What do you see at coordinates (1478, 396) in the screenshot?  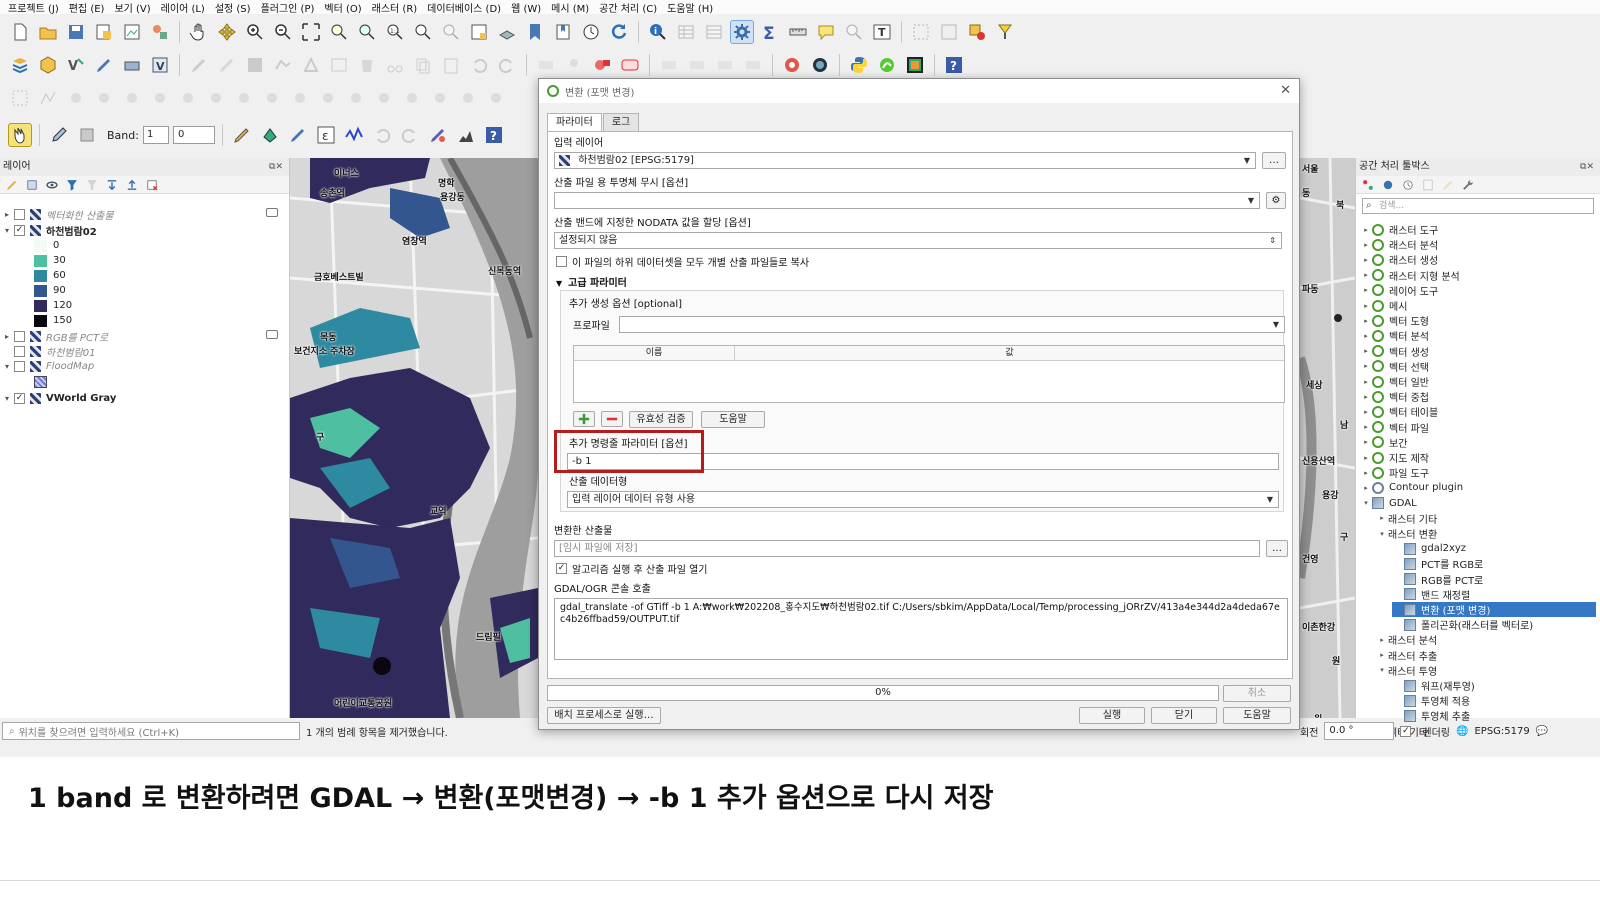 I see `toolbox-tree-item: ▸ 벡터 중첩` at bounding box center [1478, 396].